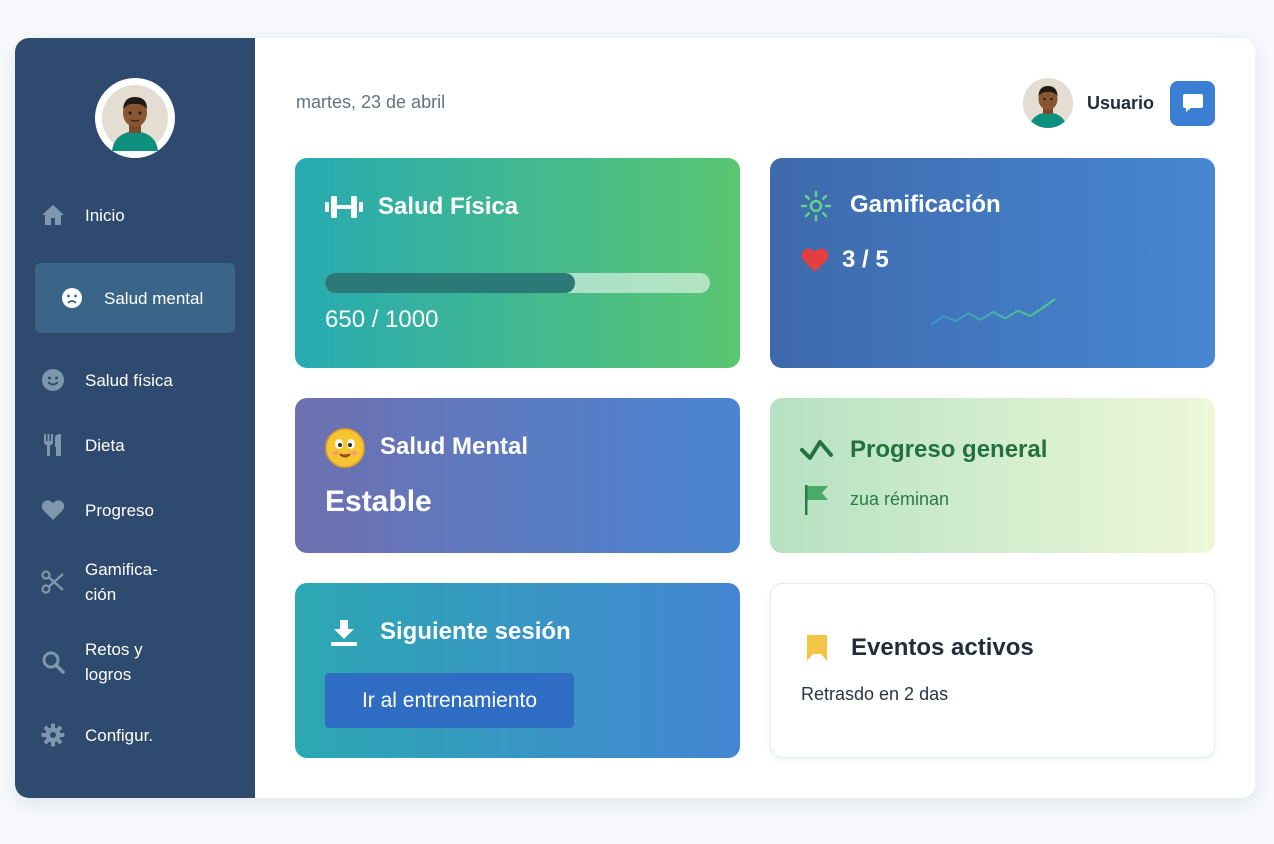 This screenshot has height=844, width=1274. What do you see at coordinates (475, 631) in the screenshot?
I see `card-title: Siguiente sesión` at bounding box center [475, 631].